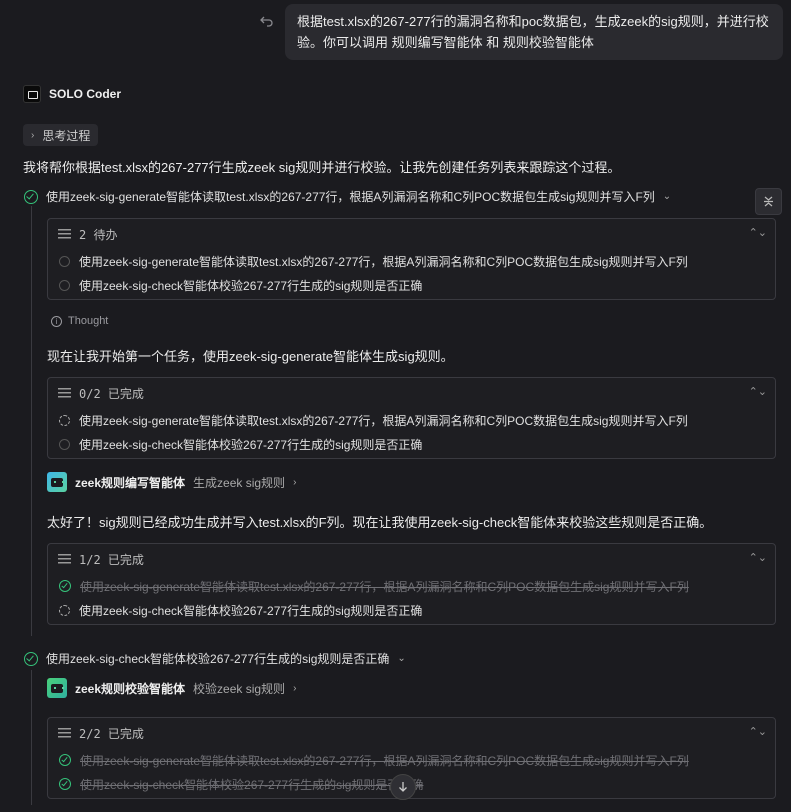  Describe the element at coordinates (411, 393) in the screenshot. I see `todo-header: 0/2 已完成` at that location.